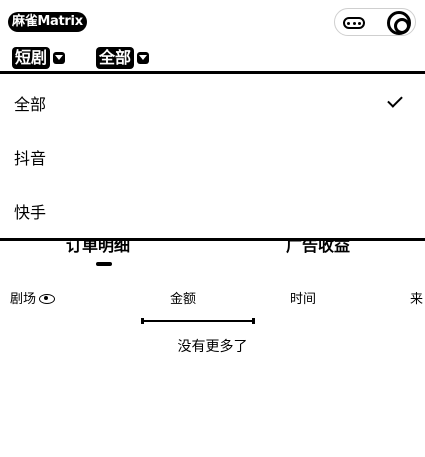 The image size is (425, 457). I want to click on close-icon, so click(399, 23).